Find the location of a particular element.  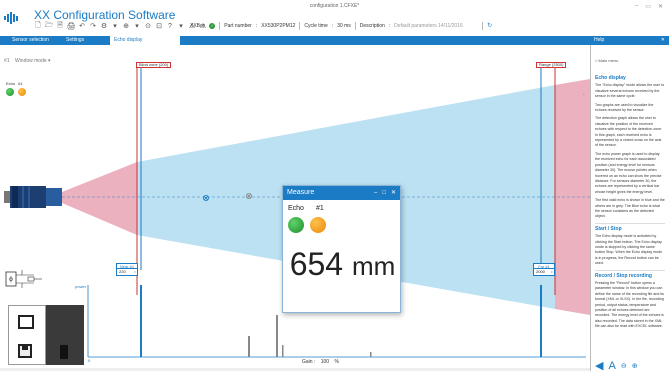

print-icon: 🖨 is located at coordinates (71, 26).